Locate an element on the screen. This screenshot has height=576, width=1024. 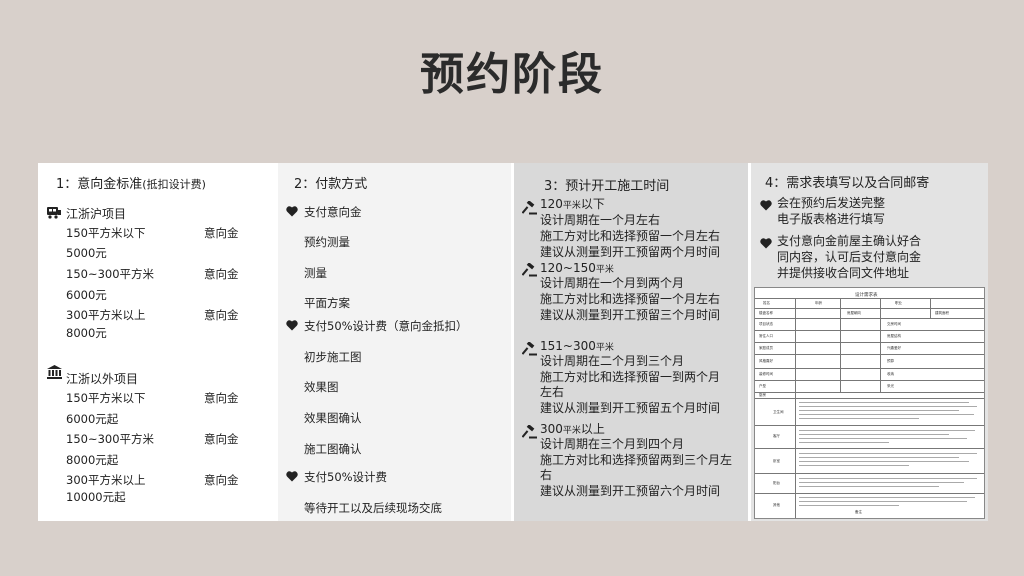
form-cell: 卫生间 is located at coordinates (778, 412).